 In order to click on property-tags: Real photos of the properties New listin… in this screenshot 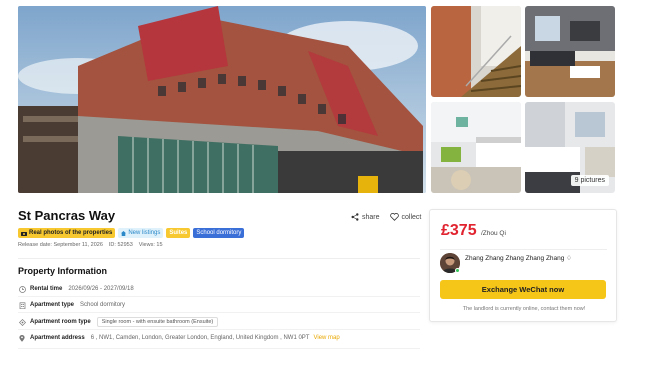, I will do `click(131, 233)`.